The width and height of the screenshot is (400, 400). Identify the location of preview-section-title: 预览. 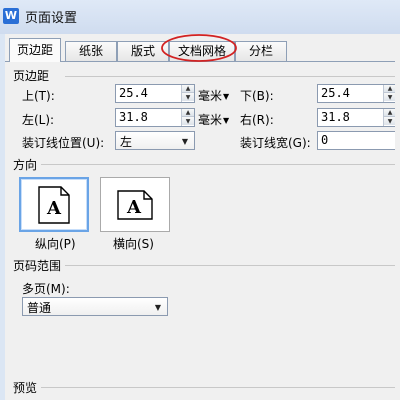
(27, 387).